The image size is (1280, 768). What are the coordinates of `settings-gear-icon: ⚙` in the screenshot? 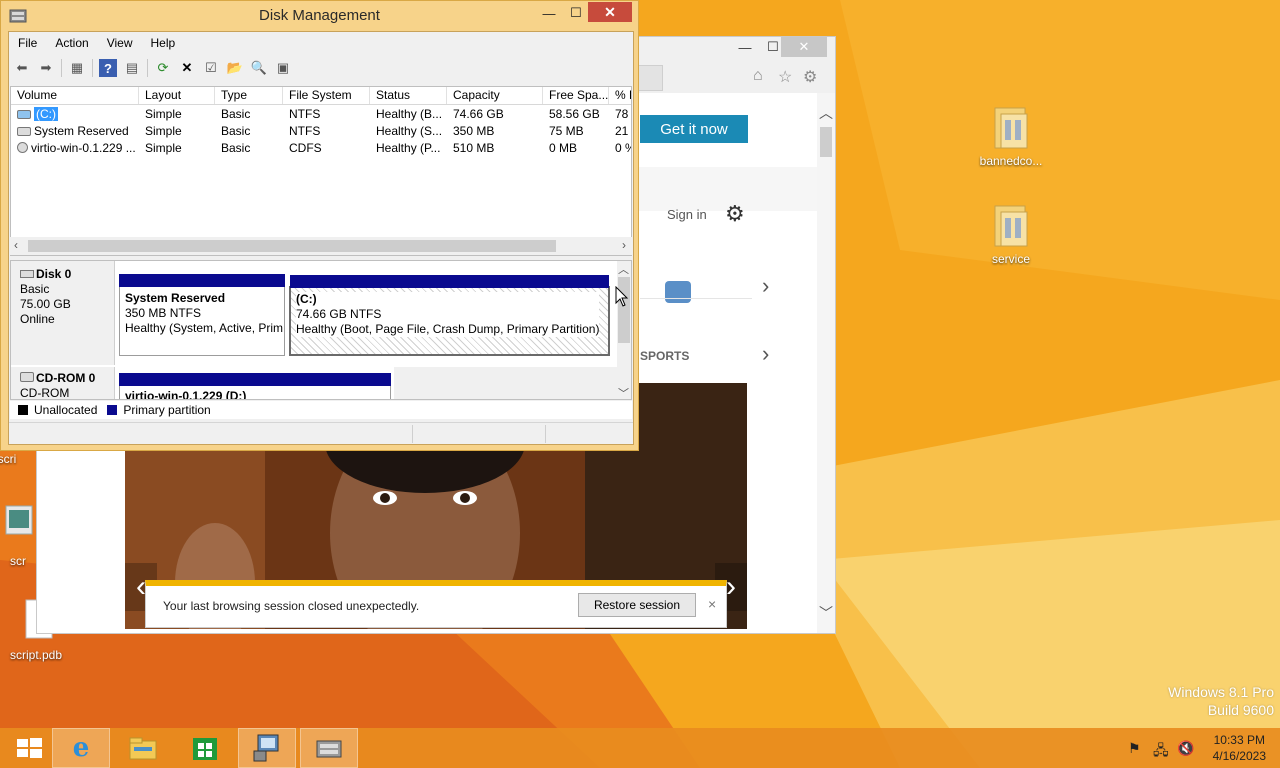 It's located at (810, 77).